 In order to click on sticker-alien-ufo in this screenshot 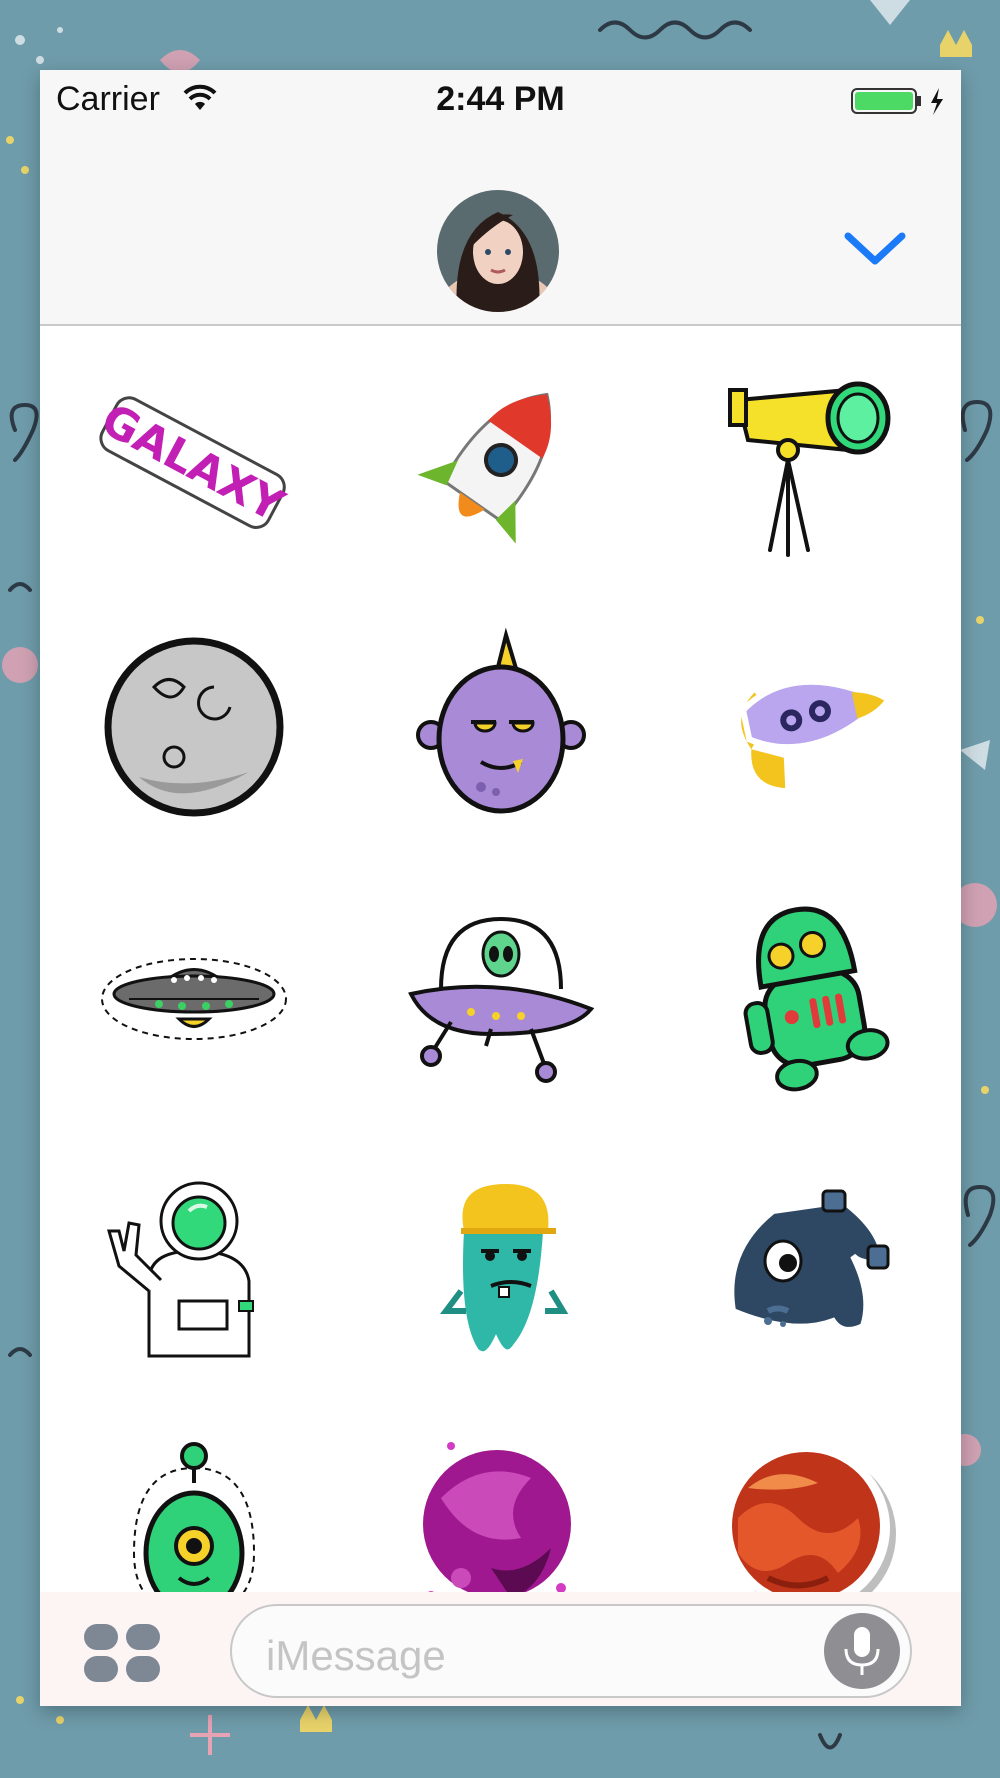, I will do `click(500, 993)`.